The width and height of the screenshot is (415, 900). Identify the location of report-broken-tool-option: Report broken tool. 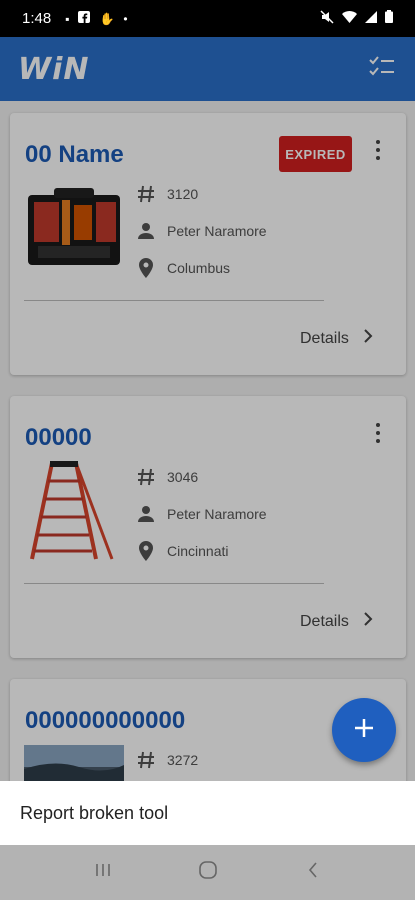
(94, 813).